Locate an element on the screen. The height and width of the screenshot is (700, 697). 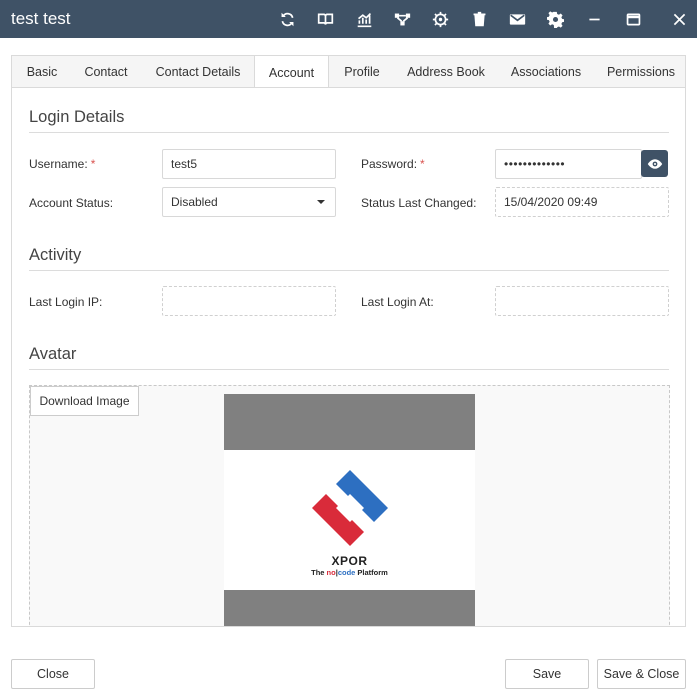
maximize-icon is located at coordinates (633, 19).